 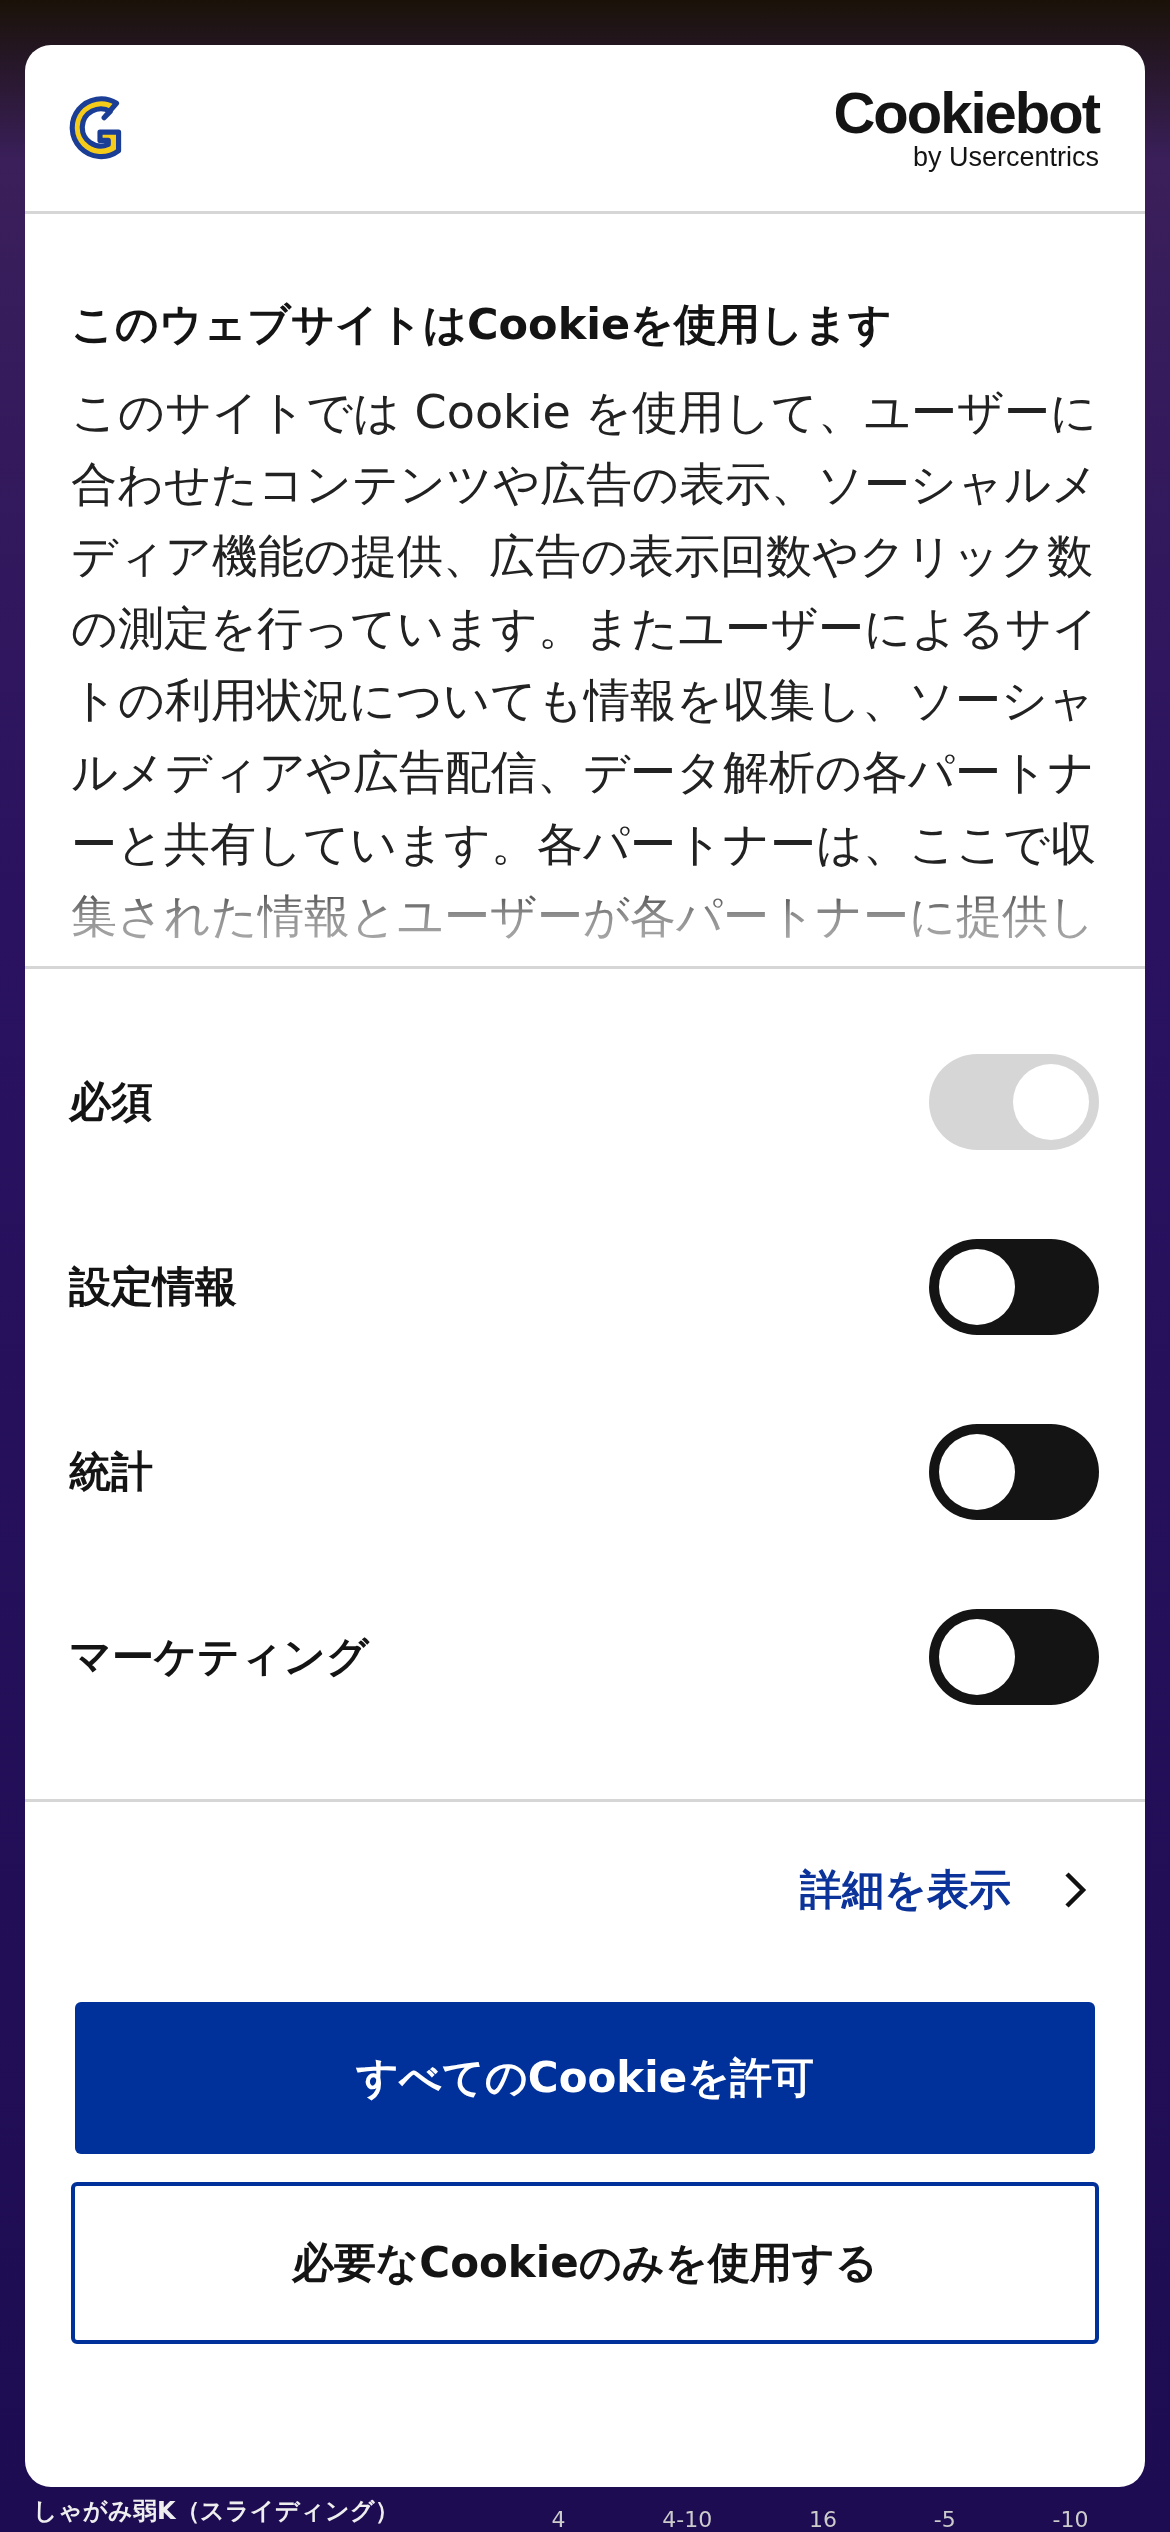 What do you see at coordinates (1070, 2519) in the screenshot?
I see `table-cell: -10` at bounding box center [1070, 2519].